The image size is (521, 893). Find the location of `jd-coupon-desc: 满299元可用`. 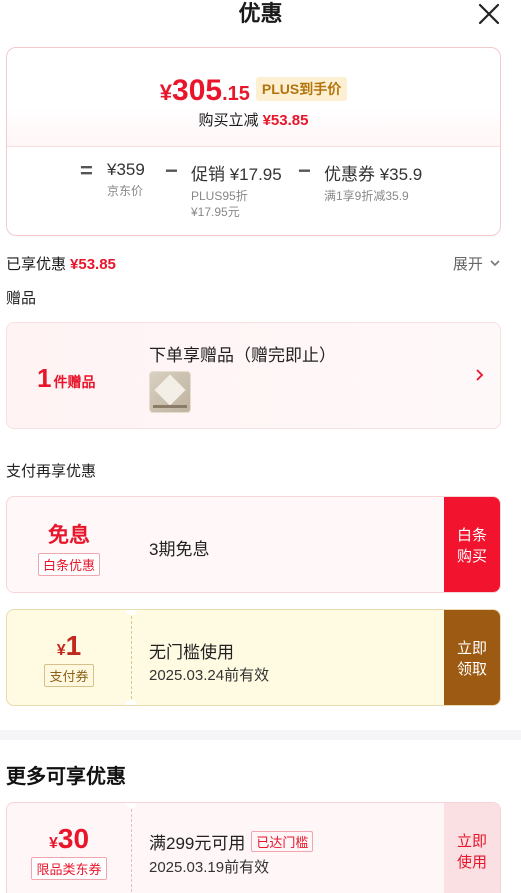

jd-coupon-desc: 满299元可用 is located at coordinates (197, 843).